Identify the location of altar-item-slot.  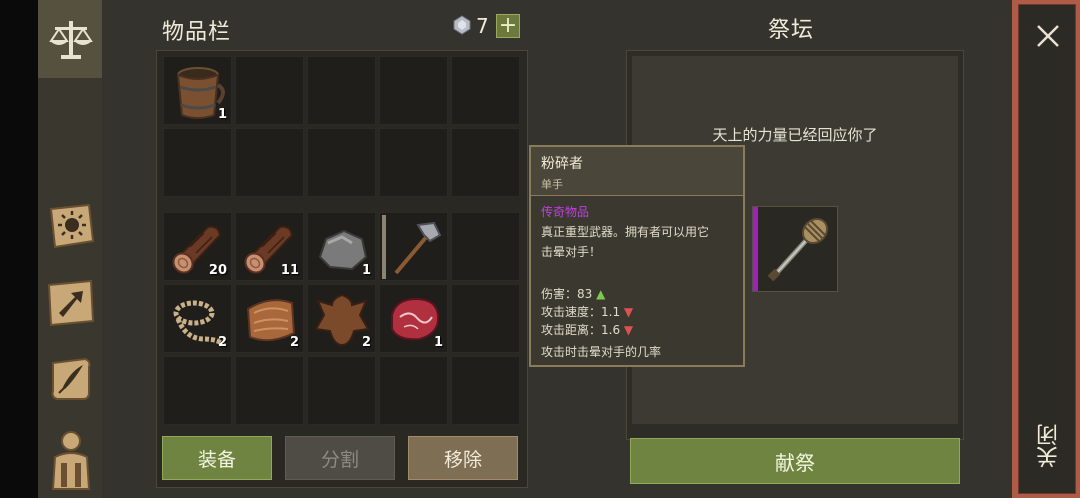
(795, 249).